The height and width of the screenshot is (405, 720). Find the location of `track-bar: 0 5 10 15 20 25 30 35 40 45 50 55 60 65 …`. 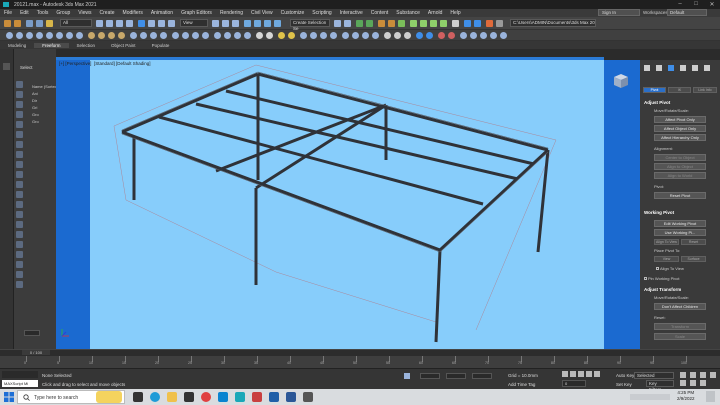

track-bar: 0 5 10 15 20 25 30 35 40 45 50 55 60 65 … is located at coordinates (360, 362).